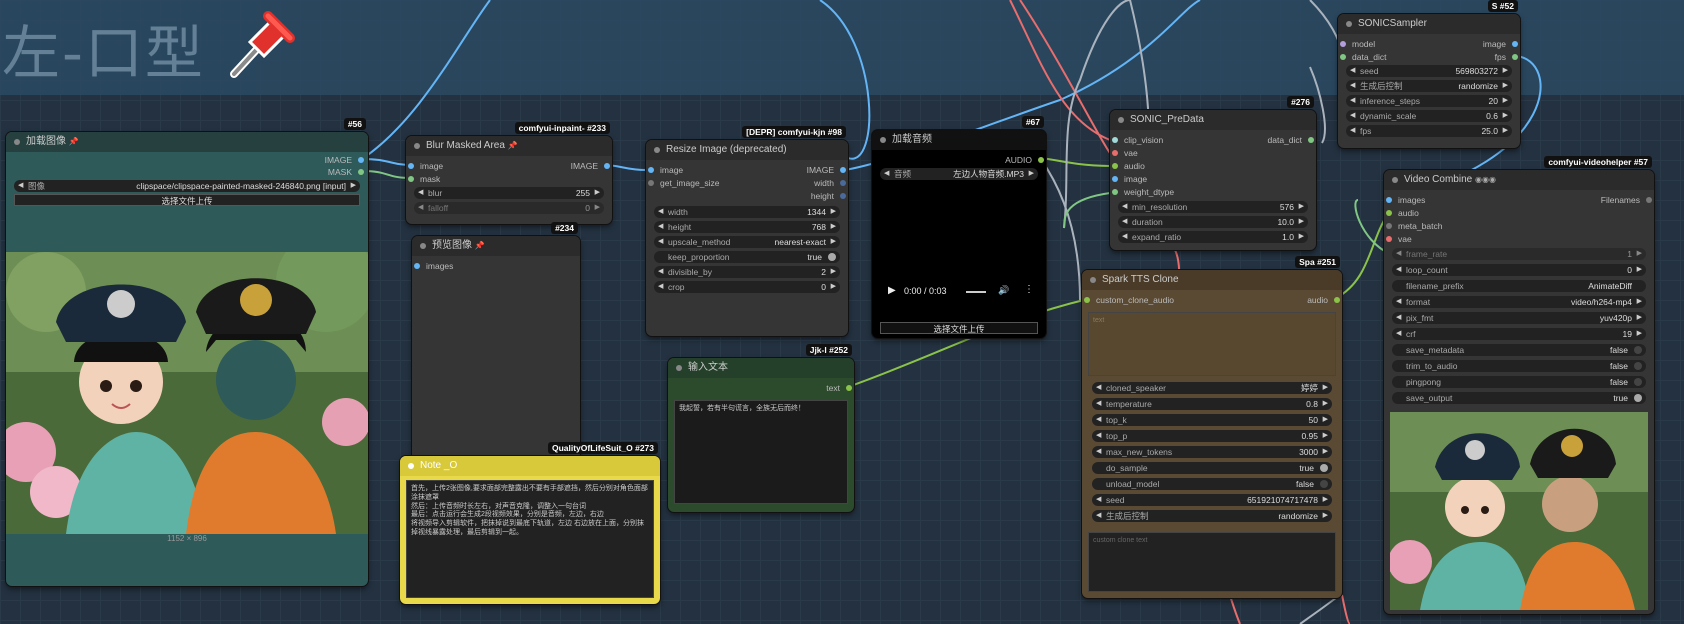 Image resolution: width=1684 pixels, height=624 pixels. Describe the element at coordinates (433, 266) in the screenshot. I see `input-images: images` at that location.